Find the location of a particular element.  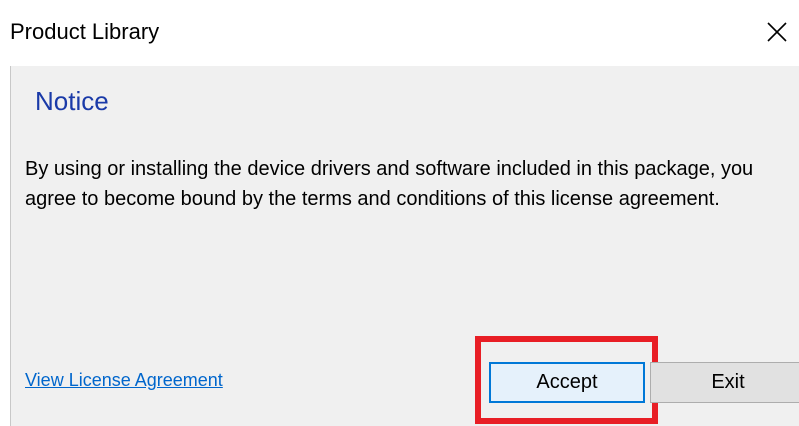

notice-heading: Notice is located at coordinates (72, 101).